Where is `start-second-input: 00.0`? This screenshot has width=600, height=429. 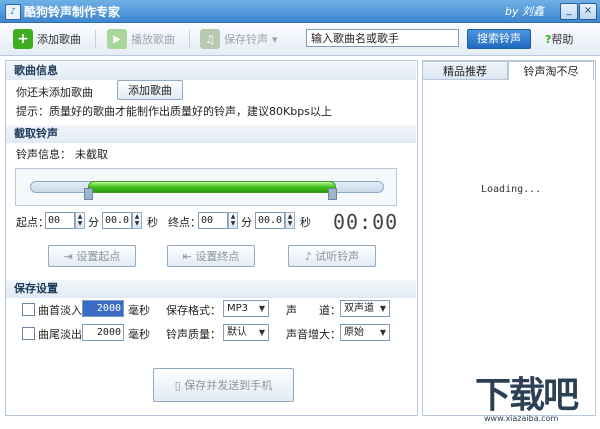
start-second-input: 00.0 is located at coordinates (117, 220).